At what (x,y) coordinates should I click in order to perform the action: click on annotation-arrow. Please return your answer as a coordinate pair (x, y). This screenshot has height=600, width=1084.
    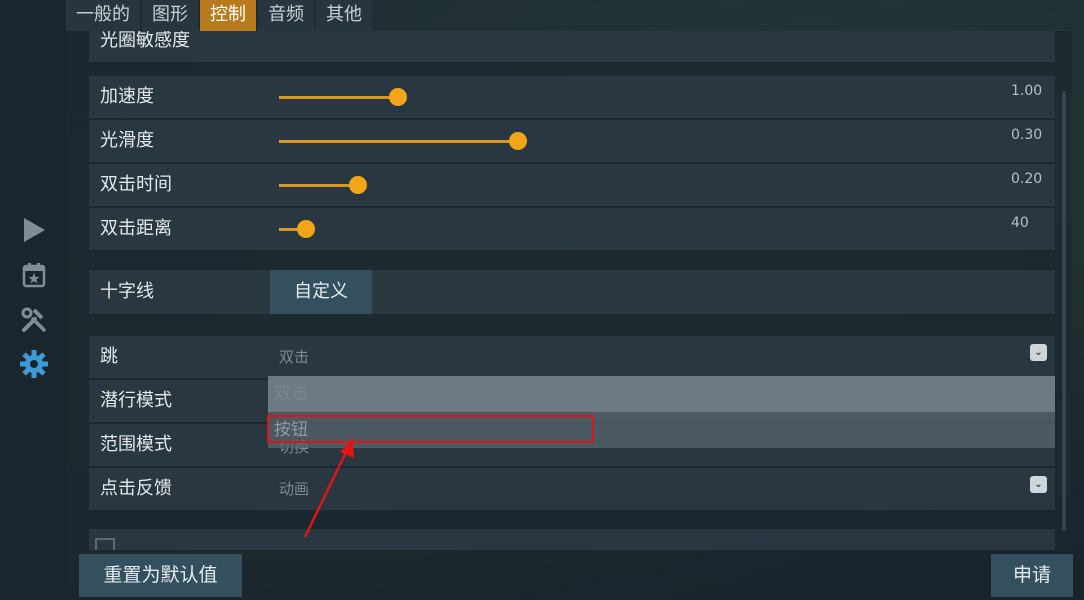
    Looking at the image, I should click on (328, 488).